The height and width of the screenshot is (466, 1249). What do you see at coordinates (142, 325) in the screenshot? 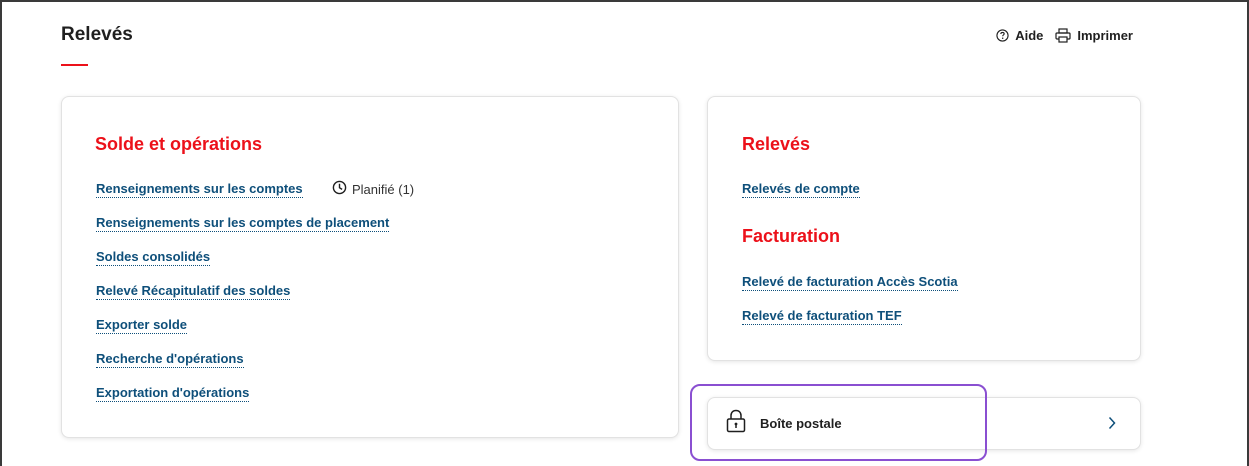
I see `export-balance-link: Exporter solde` at bounding box center [142, 325].